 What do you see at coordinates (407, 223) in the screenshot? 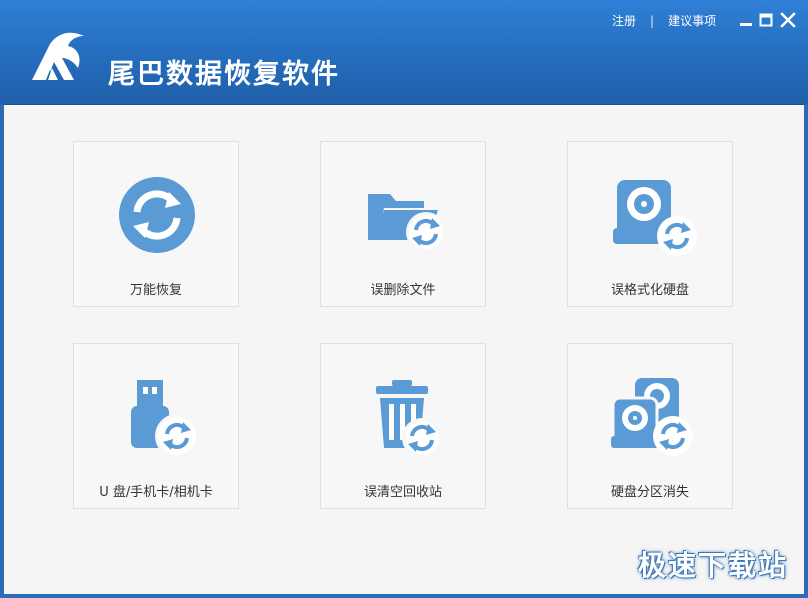
I see `deleted-files-icon` at bounding box center [407, 223].